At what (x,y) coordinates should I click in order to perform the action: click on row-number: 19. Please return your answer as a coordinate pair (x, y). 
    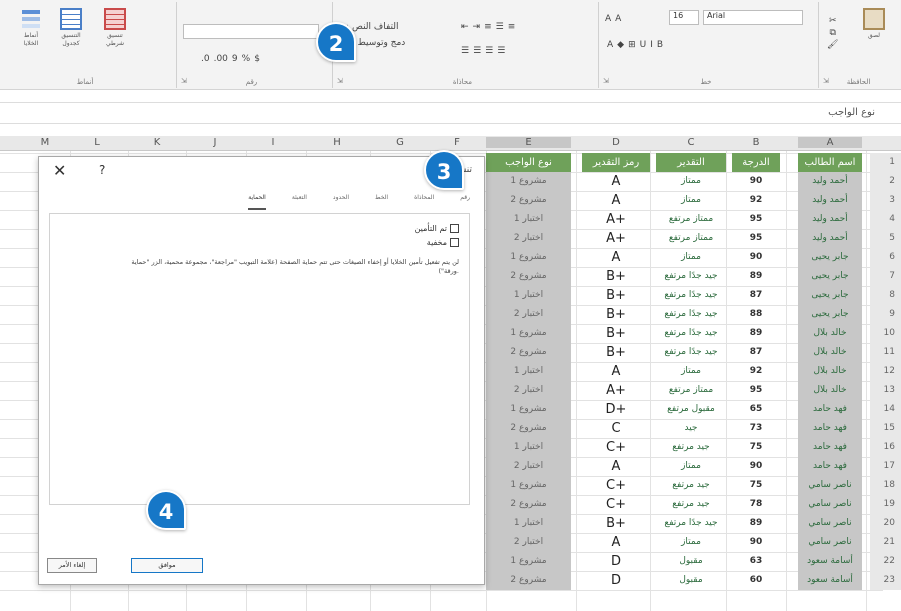
    Looking at the image, I should click on (885, 504).